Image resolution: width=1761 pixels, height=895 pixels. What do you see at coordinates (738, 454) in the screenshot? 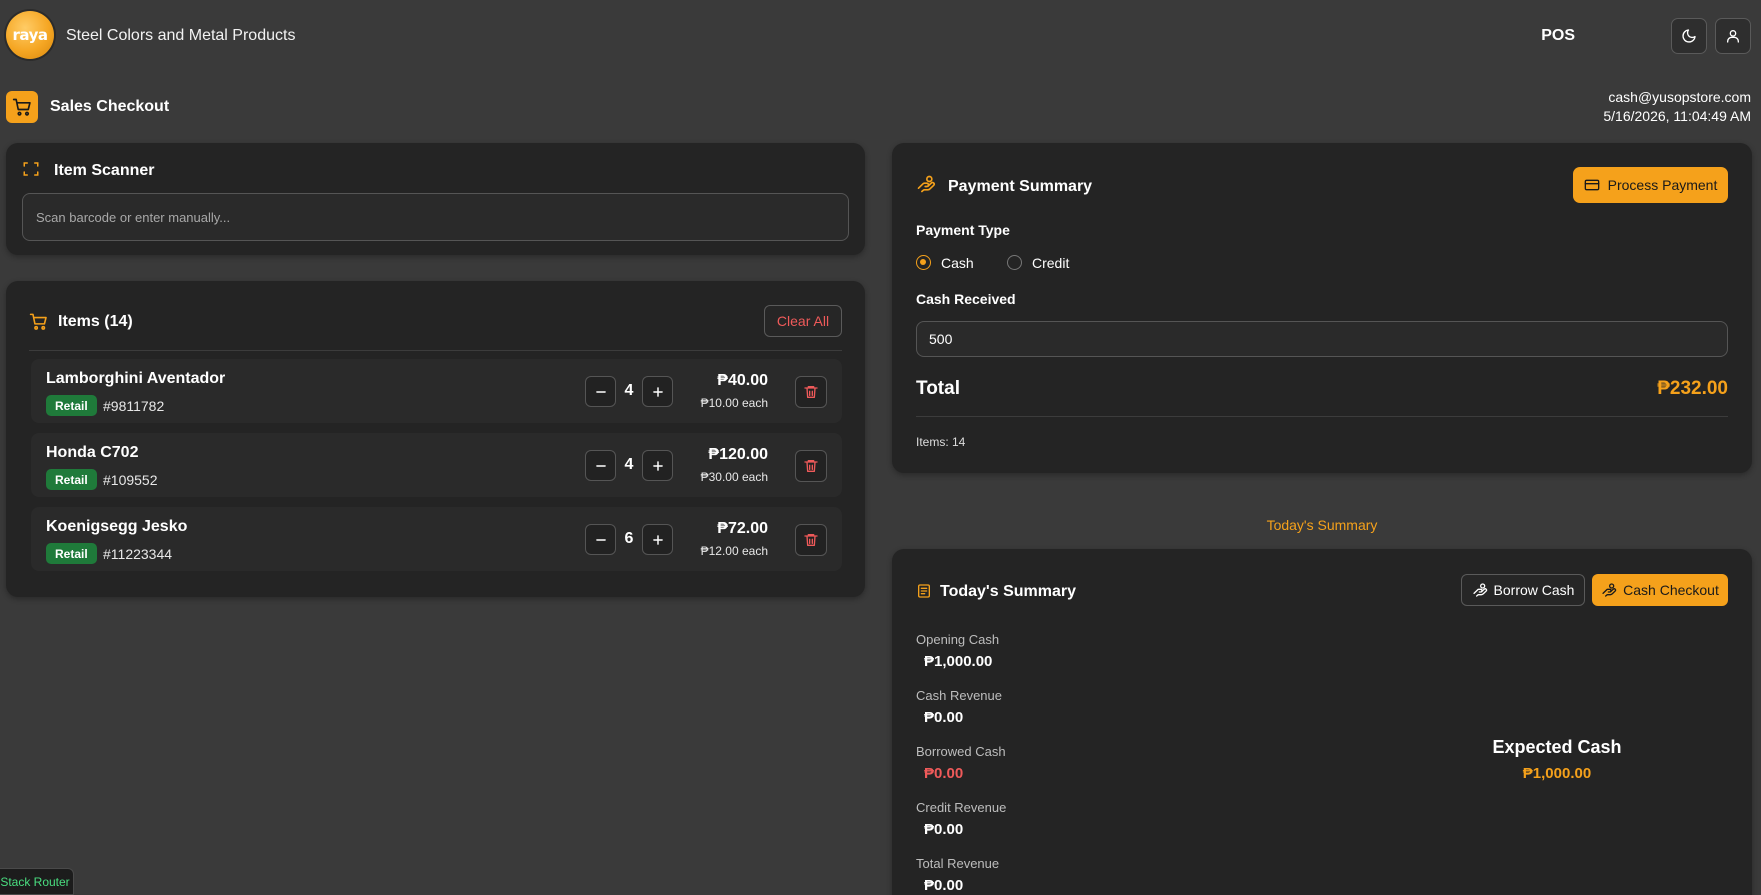
I see `line-total: ₱120.00` at bounding box center [738, 454].